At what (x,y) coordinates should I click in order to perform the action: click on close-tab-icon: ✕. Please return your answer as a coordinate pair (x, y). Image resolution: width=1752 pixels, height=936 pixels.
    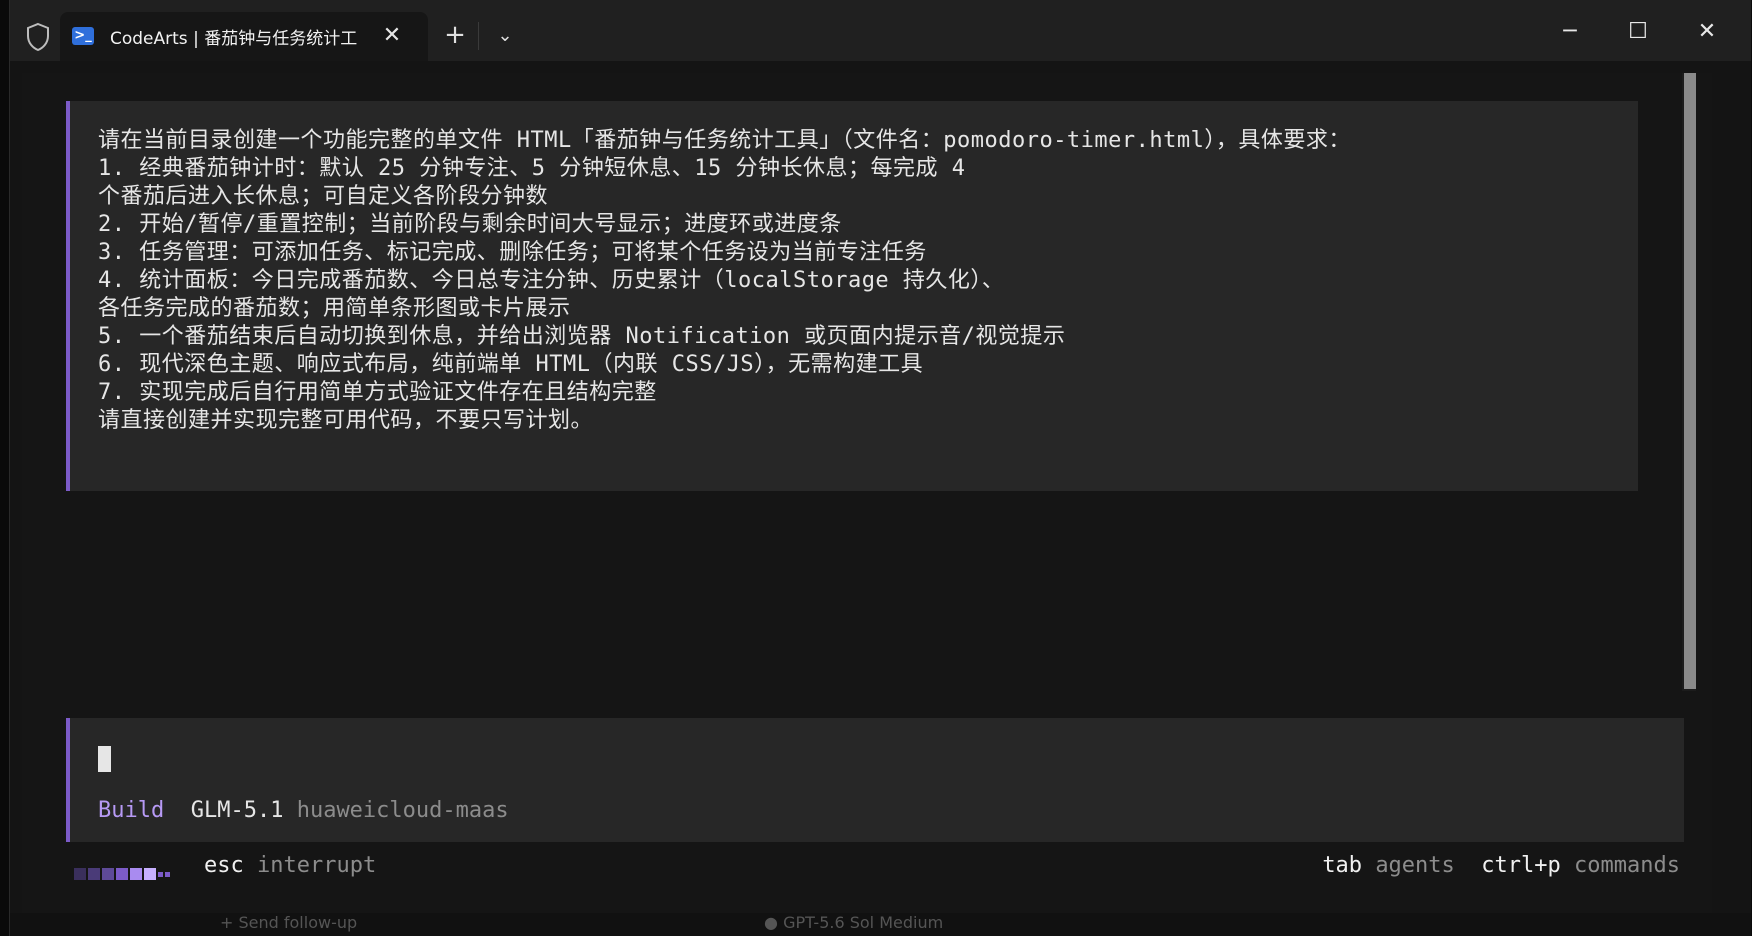
    Looking at the image, I should click on (392, 36).